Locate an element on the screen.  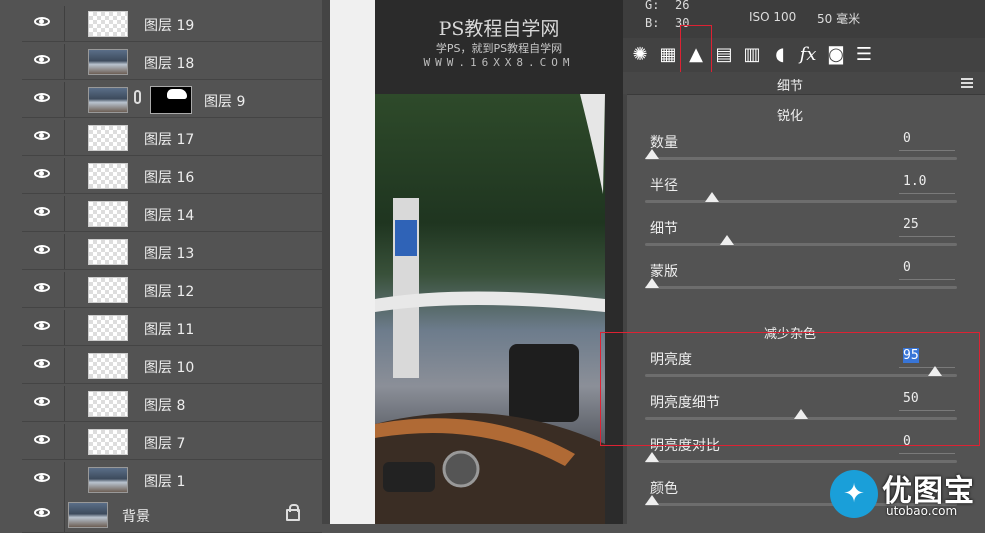
slider-value-field: 1.0 is located at coordinates (927, 184).